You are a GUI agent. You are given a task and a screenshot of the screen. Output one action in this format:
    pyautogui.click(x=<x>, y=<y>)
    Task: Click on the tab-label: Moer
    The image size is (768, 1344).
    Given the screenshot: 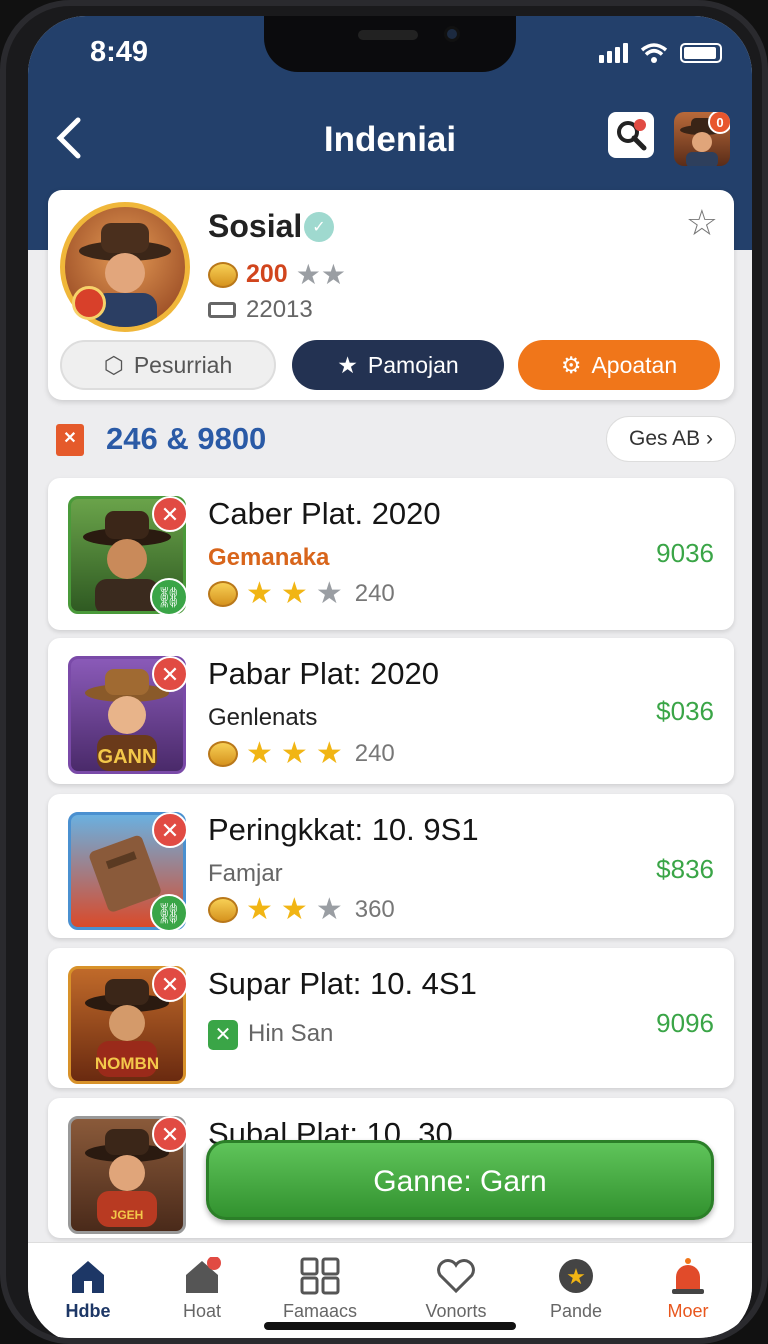 What is the action you would take?
    pyautogui.click(x=688, y=1311)
    